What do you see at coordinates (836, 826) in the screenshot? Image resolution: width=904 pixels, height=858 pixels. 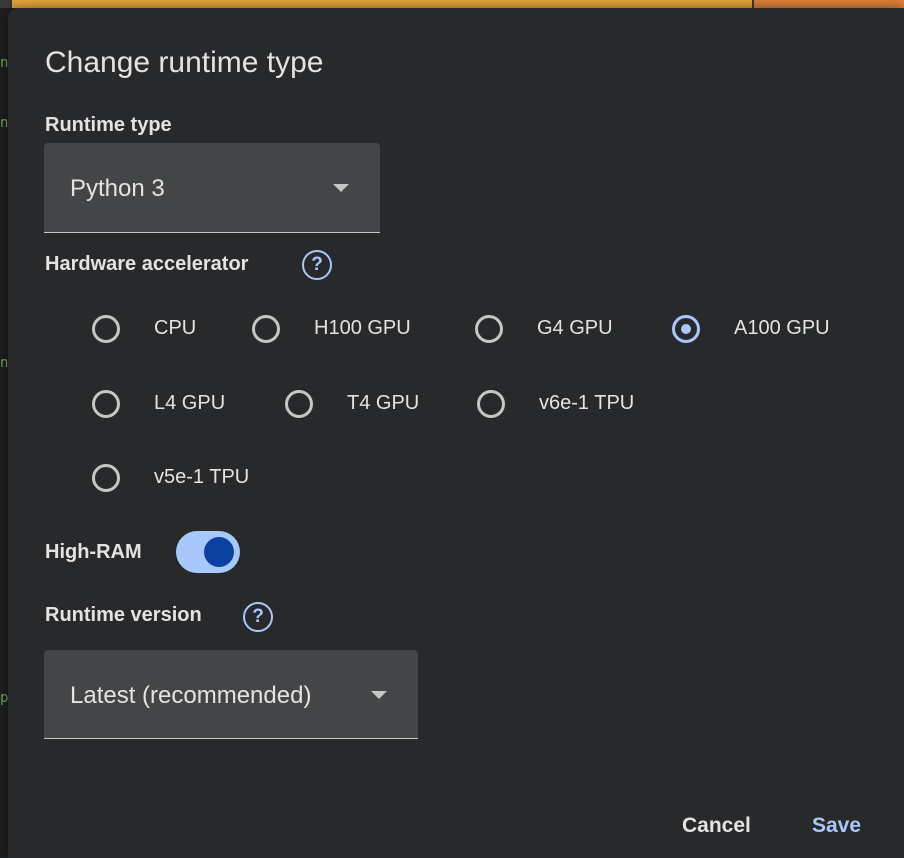 I see `save-button: Save` at bounding box center [836, 826].